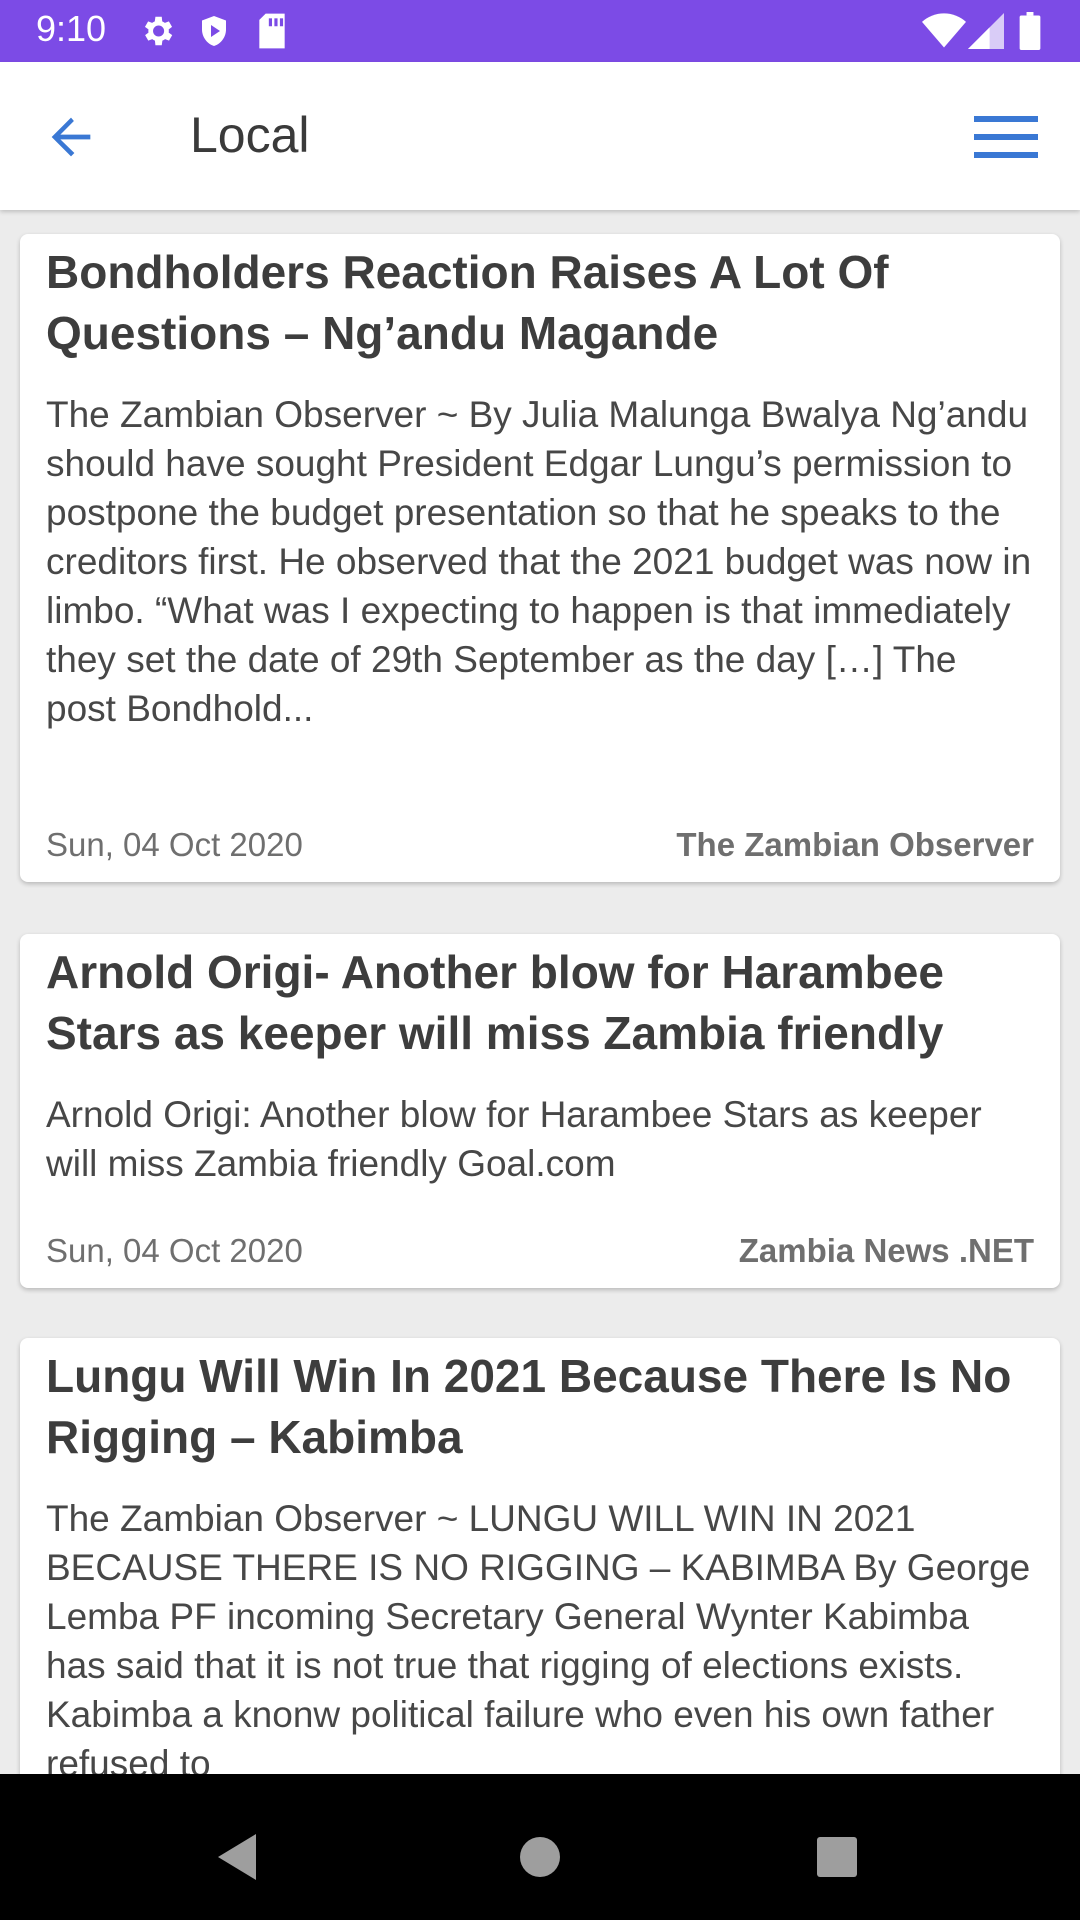  Describe the element at coordinates (540, 1865) in the screenshot. I see `home-circle-icon` at that location.